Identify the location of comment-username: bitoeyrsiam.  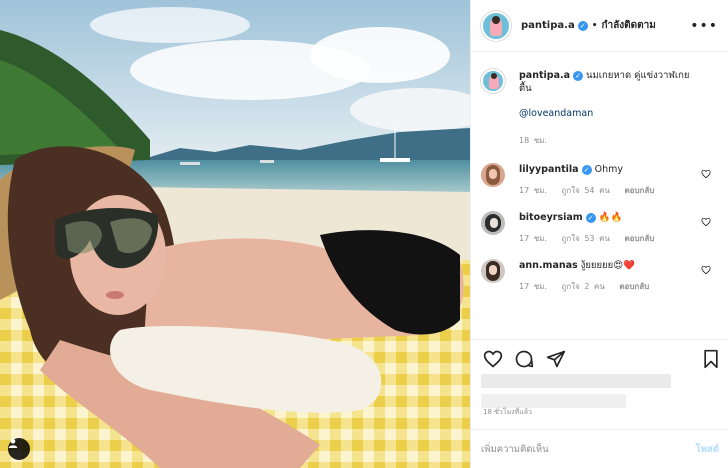
(551, 217).